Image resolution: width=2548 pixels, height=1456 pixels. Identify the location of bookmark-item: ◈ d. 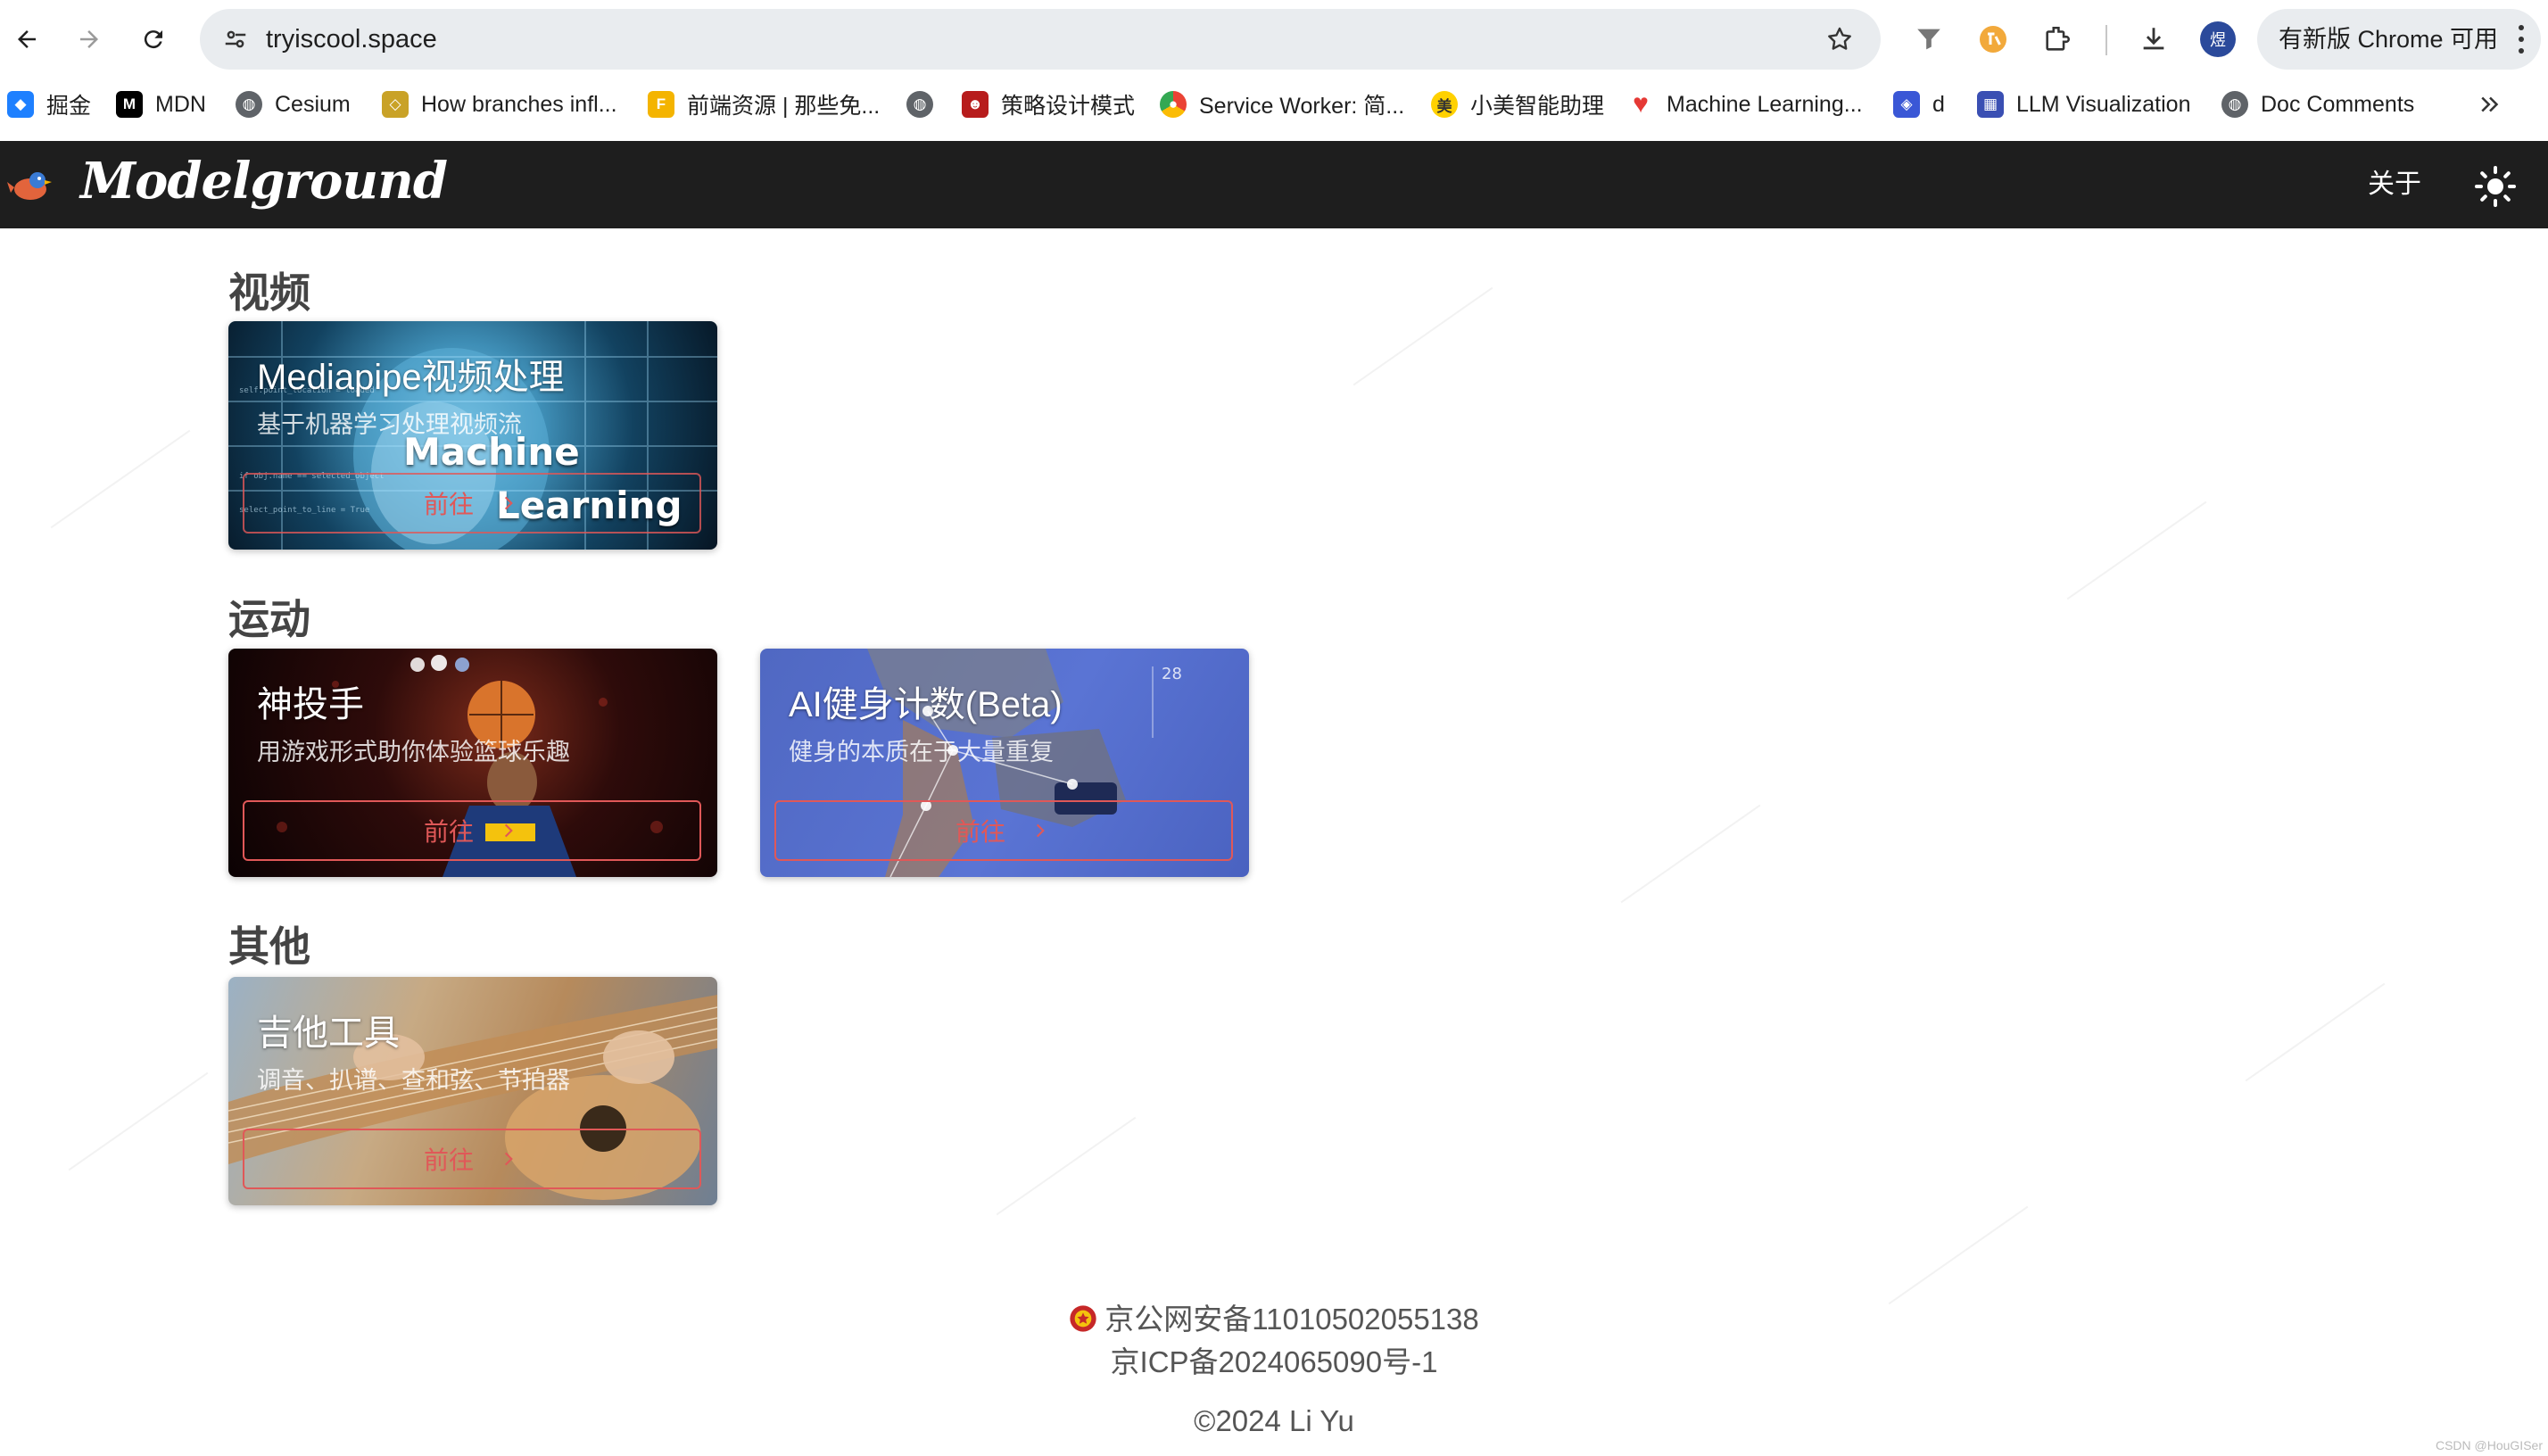
(1919, 104).